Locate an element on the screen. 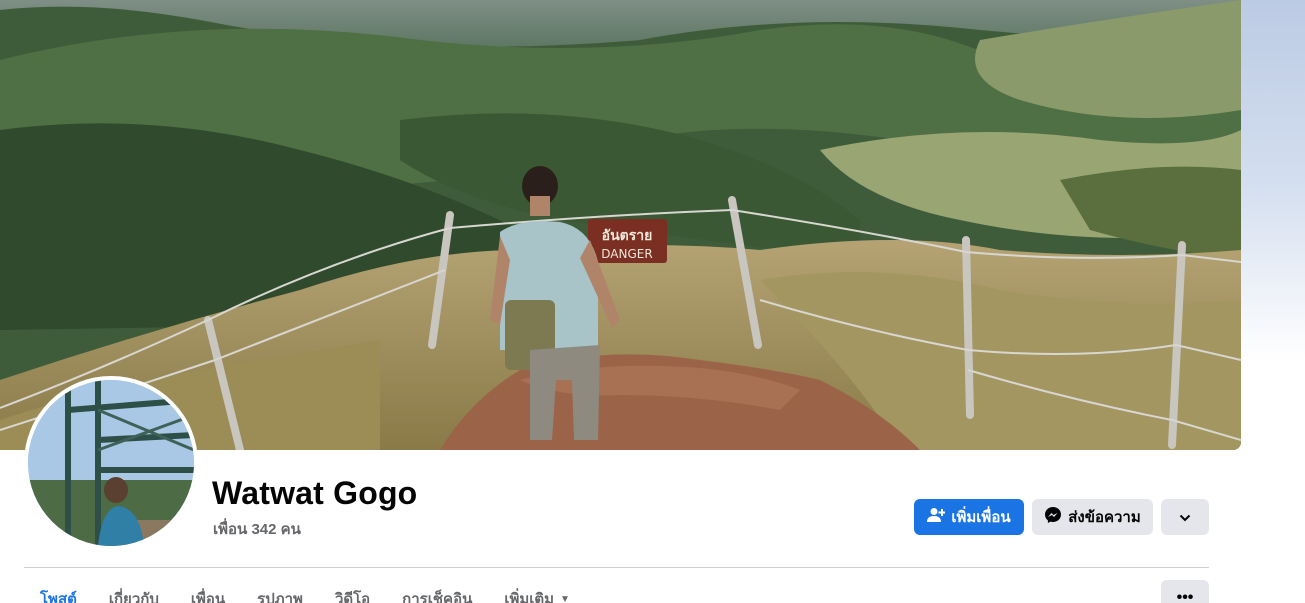  tab-videos: วิดีโอ is located at coordinates (352, 591).